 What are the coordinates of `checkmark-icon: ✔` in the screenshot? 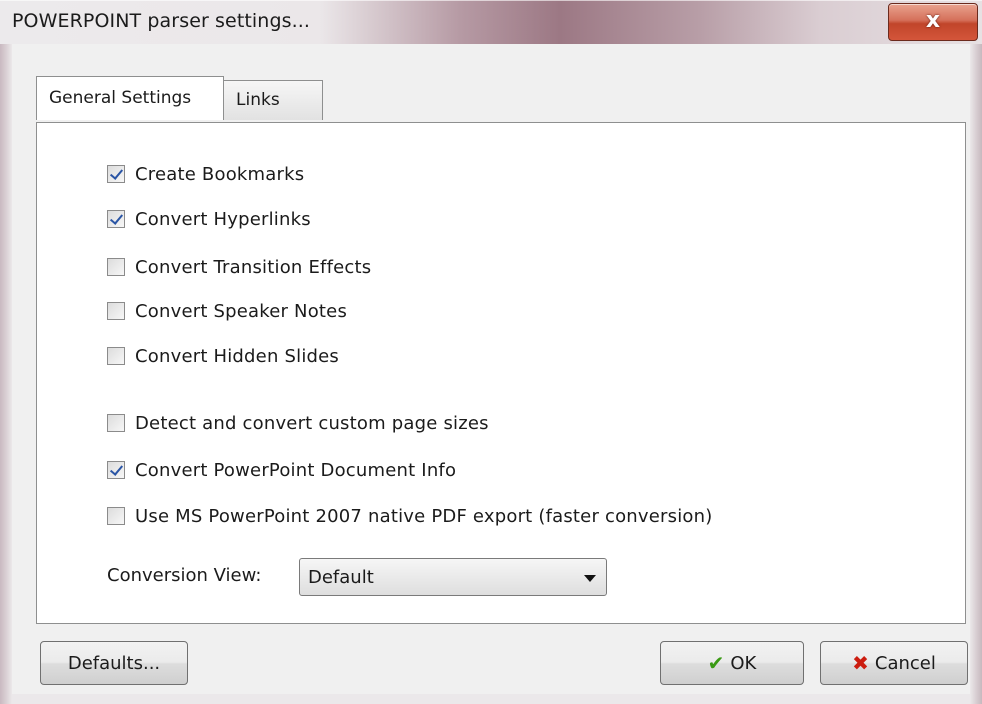 It's located at (716, 663).